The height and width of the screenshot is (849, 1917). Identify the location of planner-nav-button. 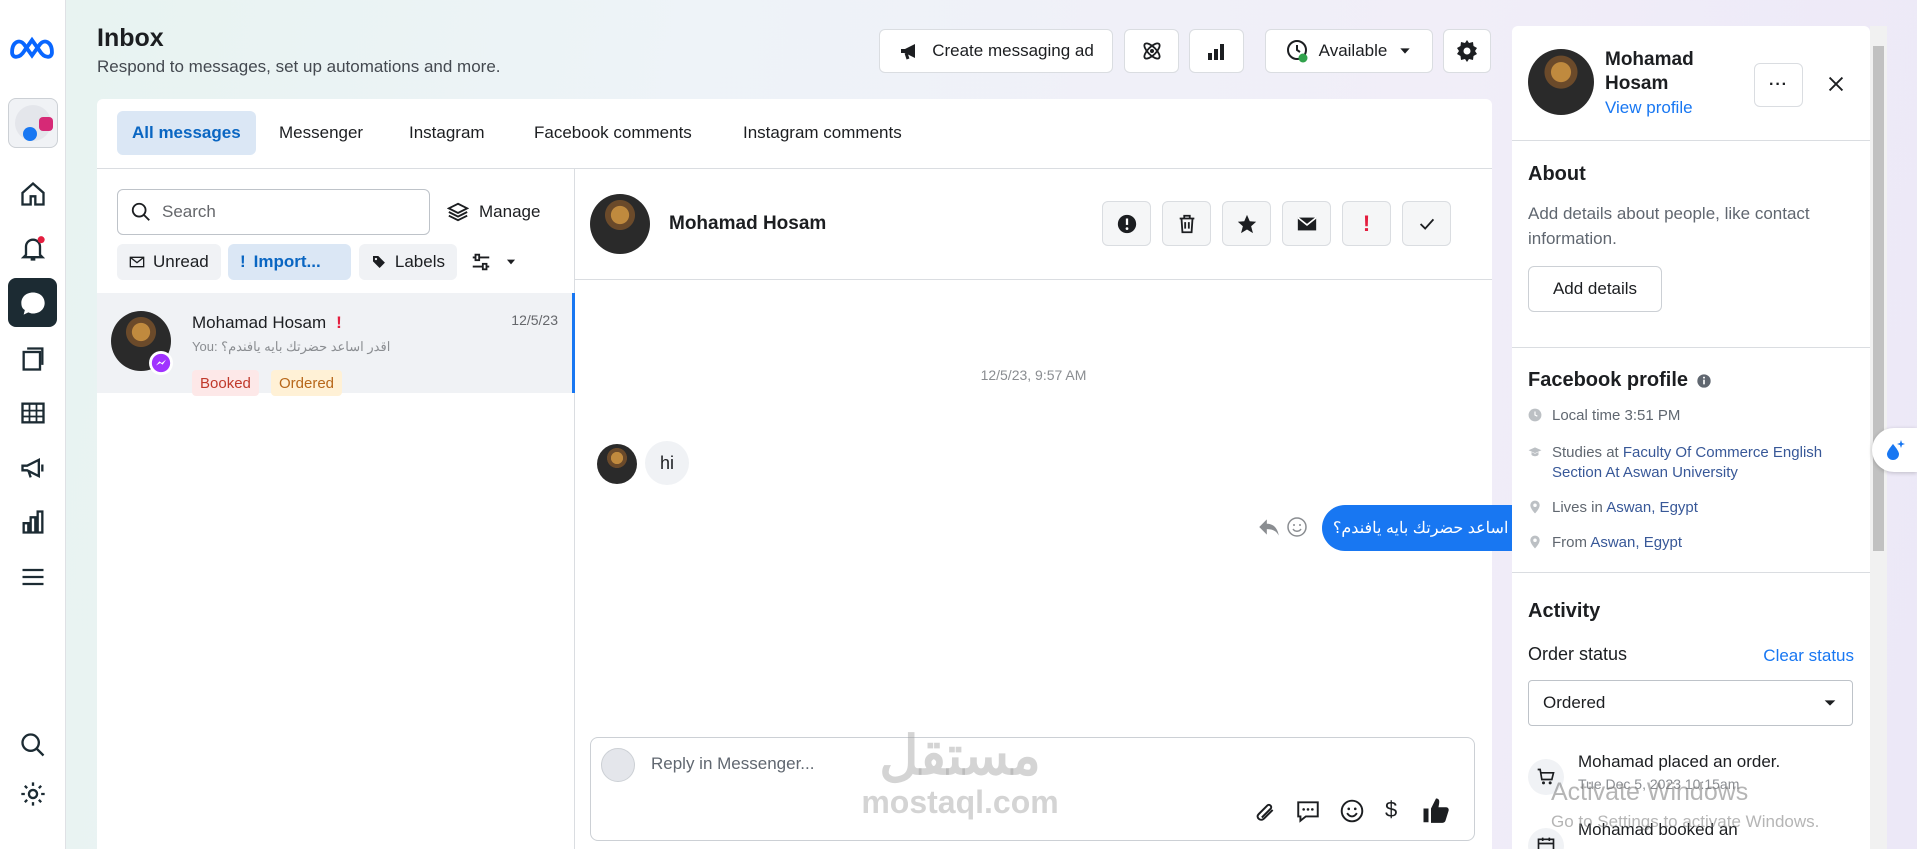
(32, 412).